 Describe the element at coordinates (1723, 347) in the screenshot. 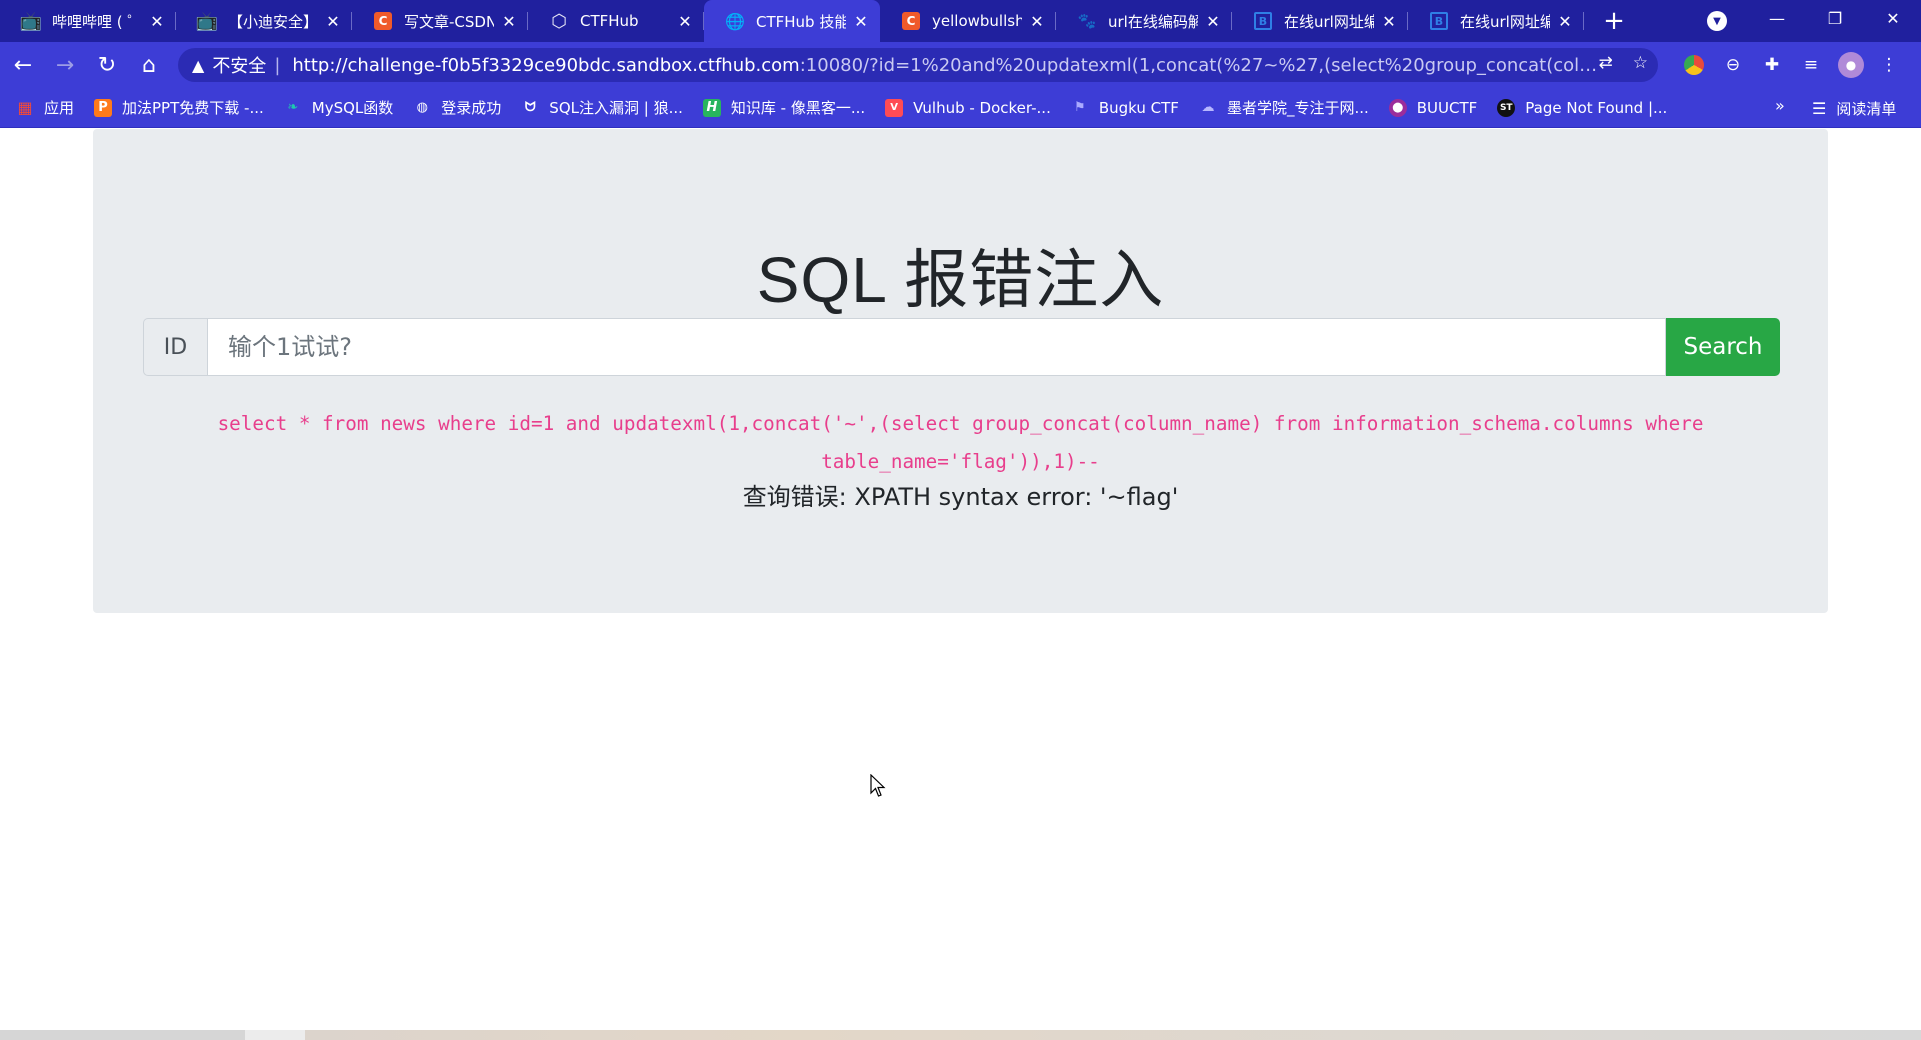

I see `search-button: Search` at that location.